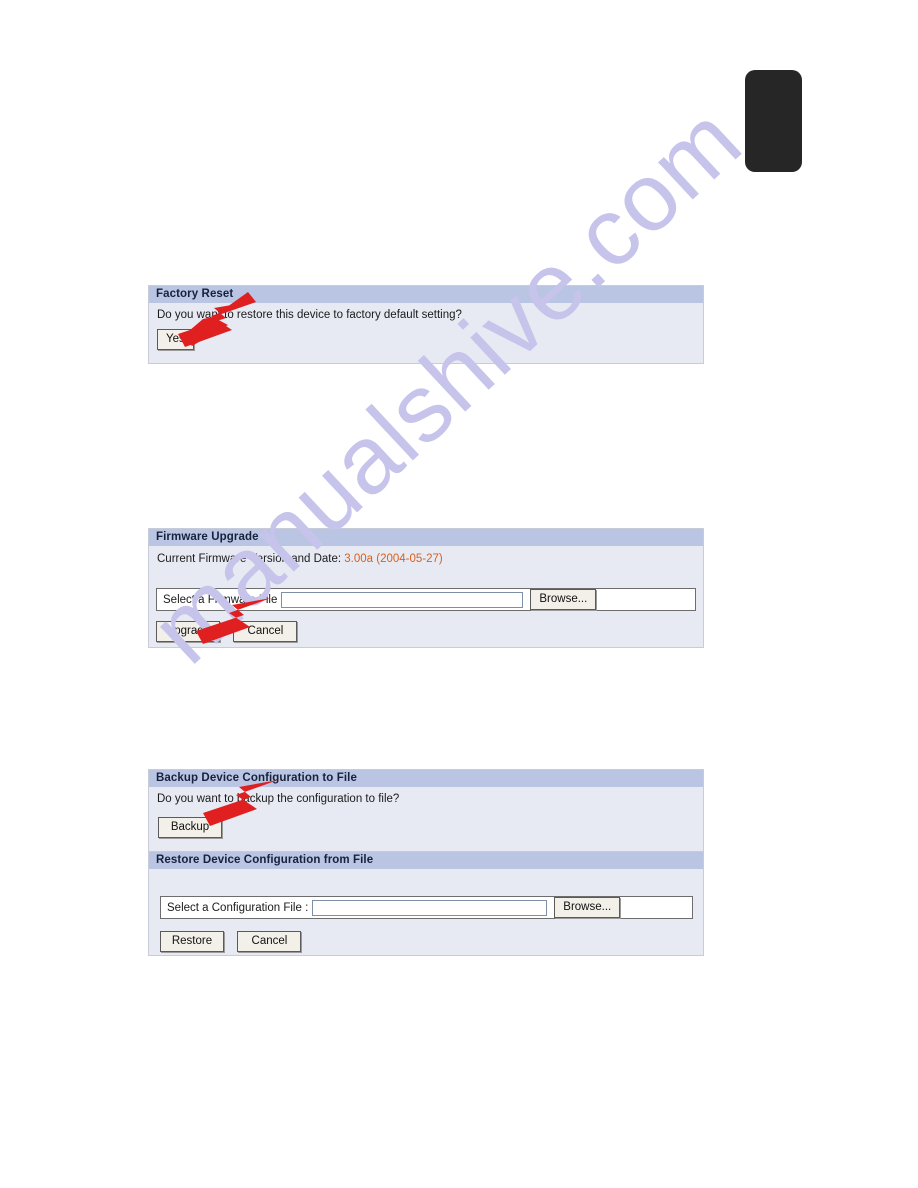  Describe the element at coordinates (393, 559) in the screenshot. I see `firmware-version-value: 3.00a (2004-05-27)` at that location.